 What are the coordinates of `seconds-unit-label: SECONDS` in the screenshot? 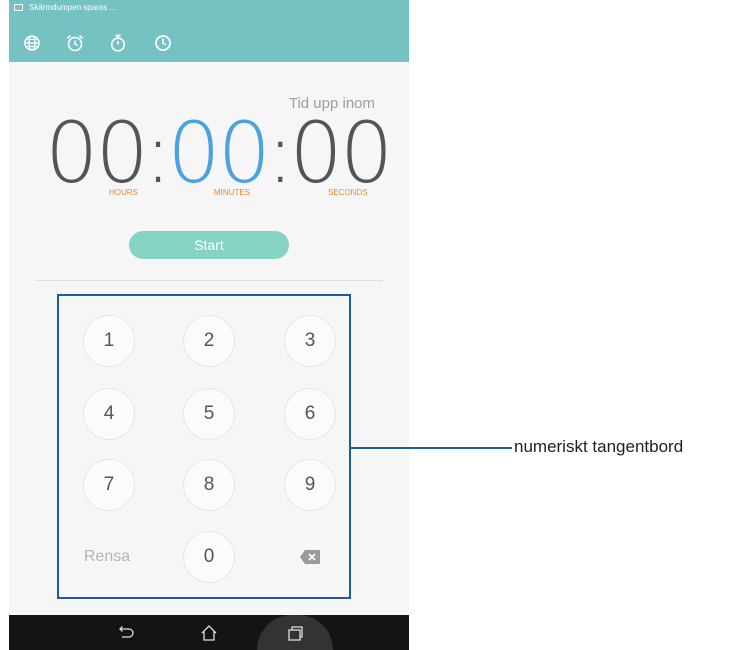 It's located at (348, 192).